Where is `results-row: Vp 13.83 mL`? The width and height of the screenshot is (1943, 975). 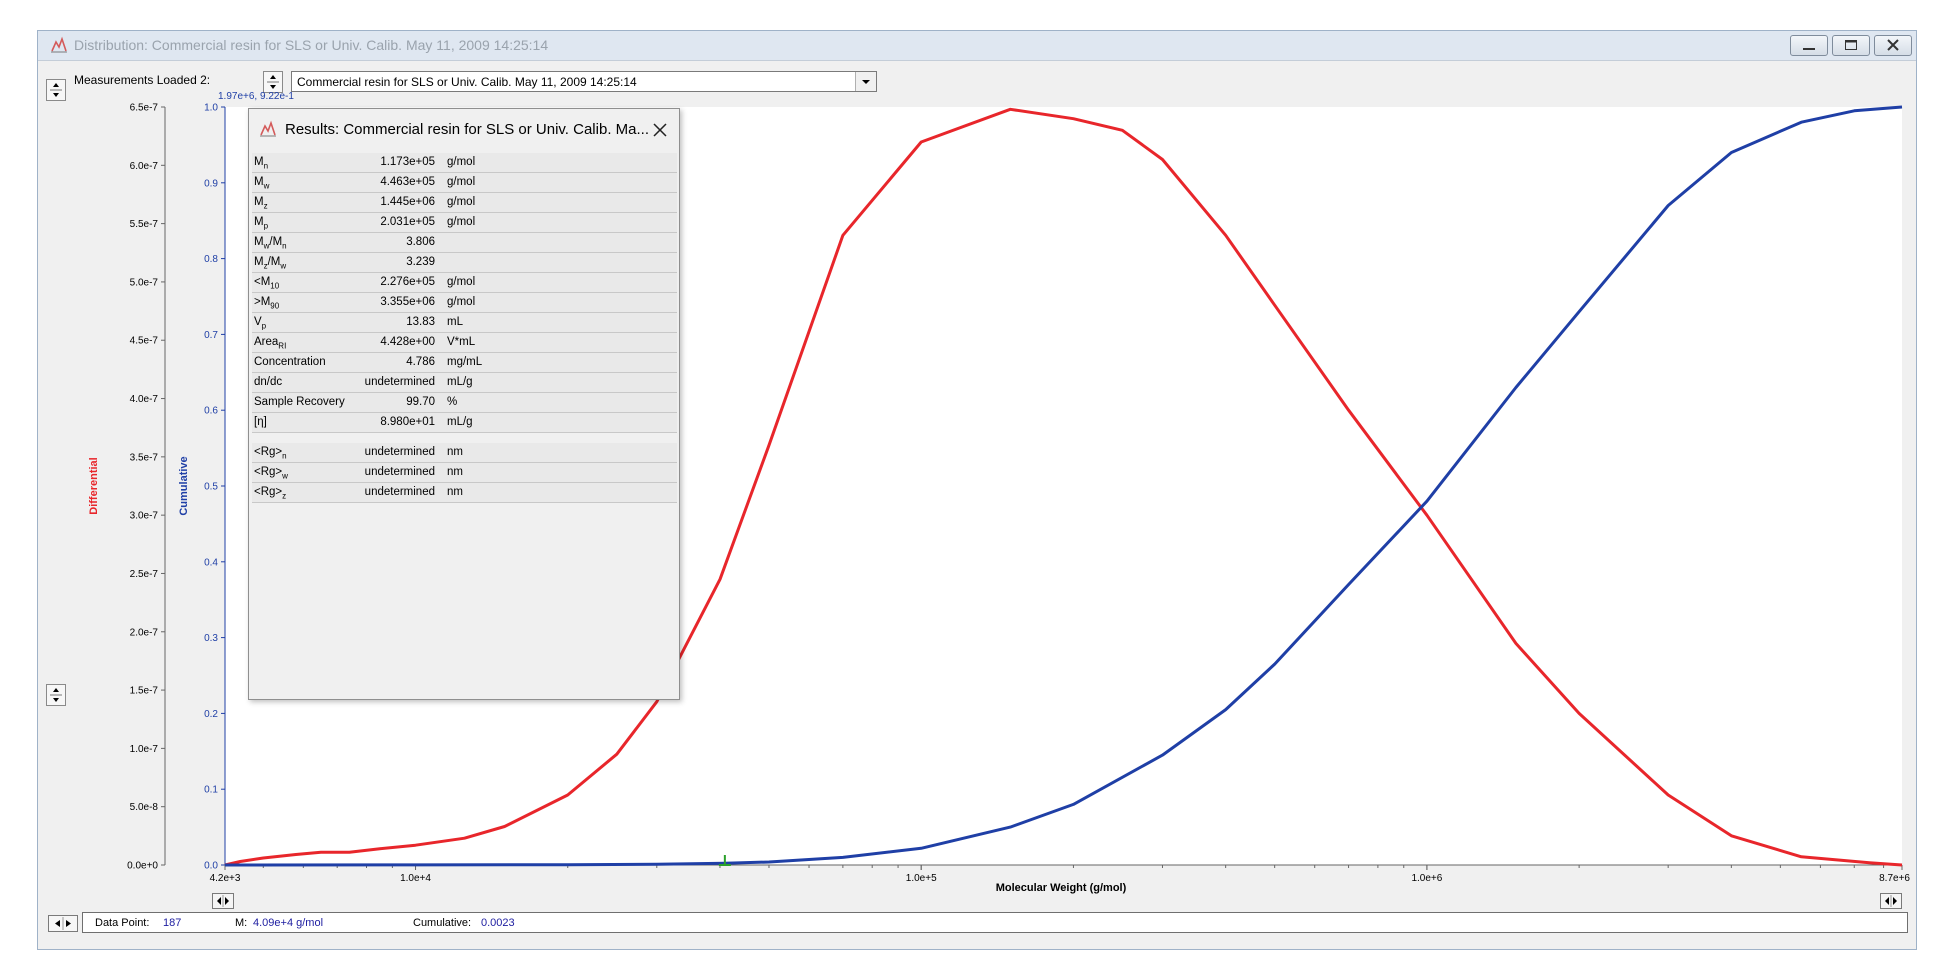 results-row: Vp 13.83 mL is located at coordinates (464, 323).